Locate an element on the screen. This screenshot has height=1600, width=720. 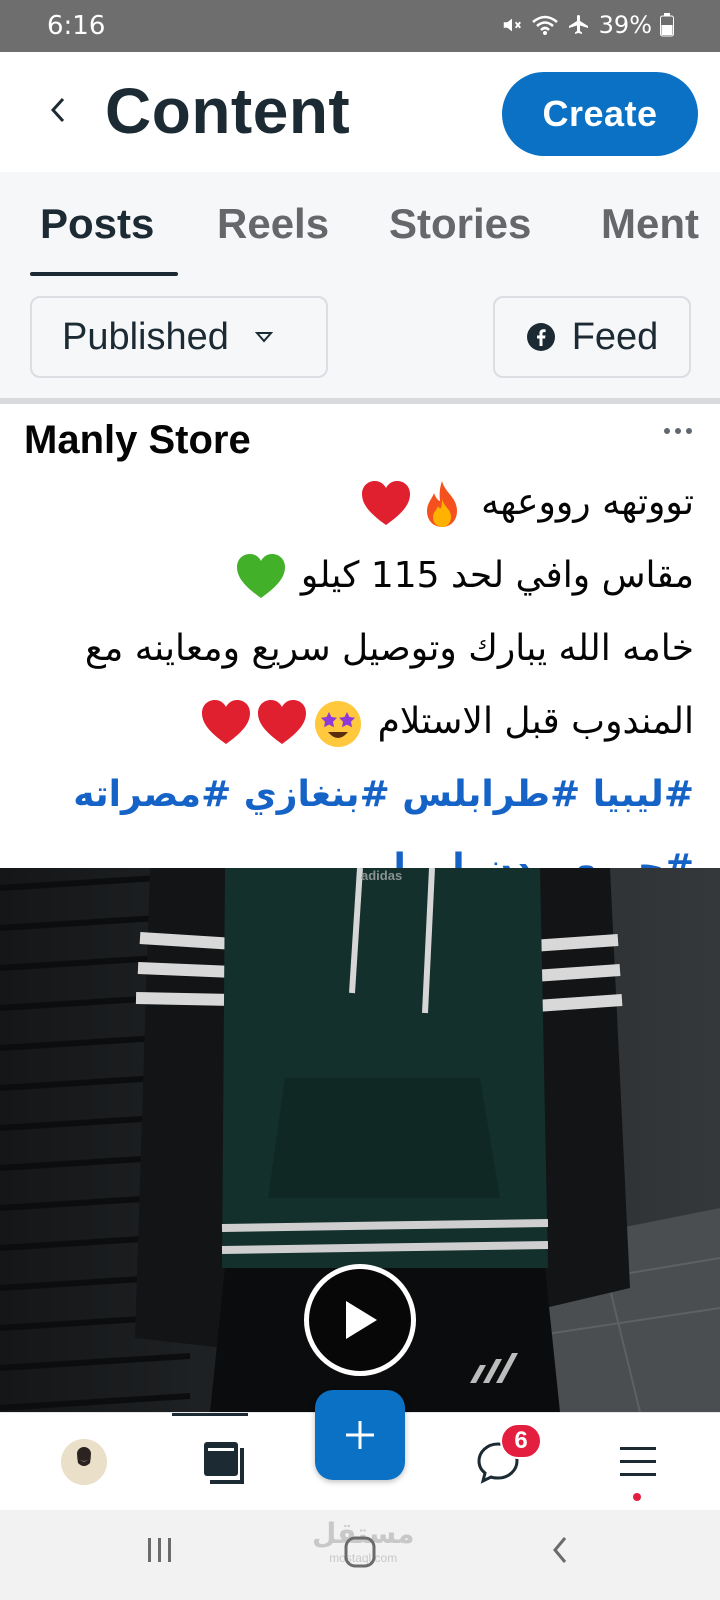
platform-filter-label: Feed is located at coordinates (615, 336).